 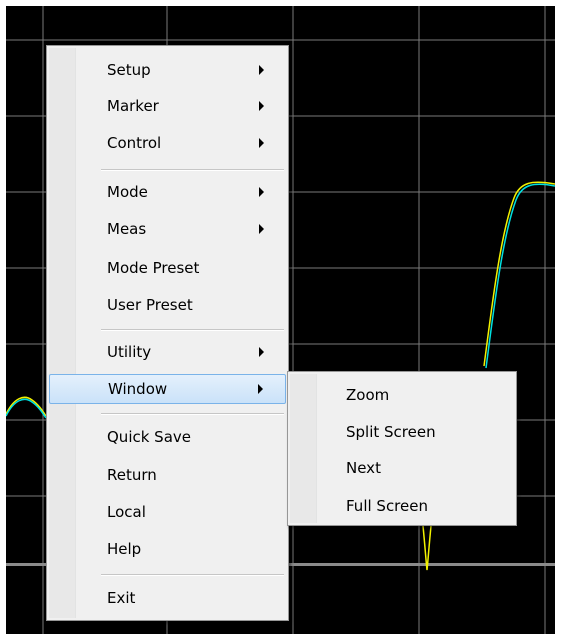 I want to click on menu-item-label: Help, so click(x=124, y=549).